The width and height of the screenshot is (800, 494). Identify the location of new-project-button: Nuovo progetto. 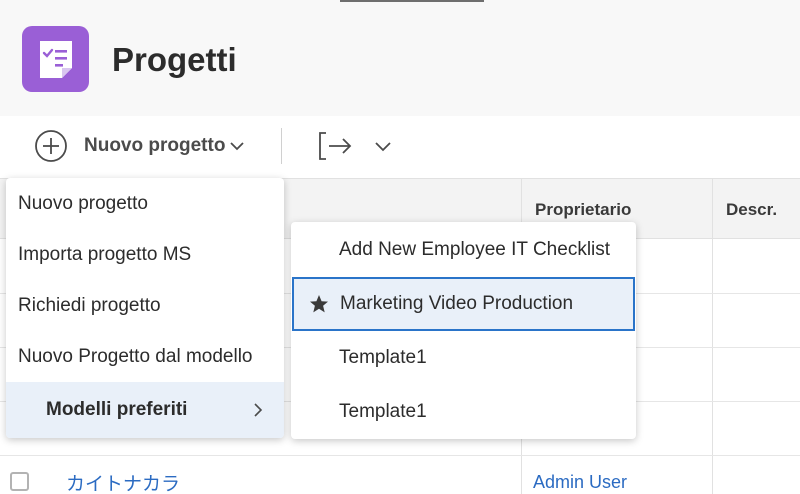
(145, 147).